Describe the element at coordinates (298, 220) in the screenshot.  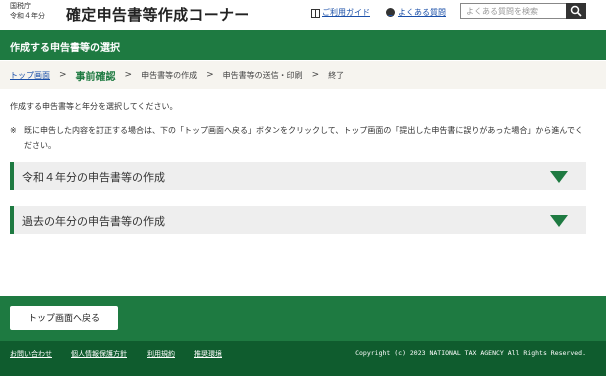
I see `accordion-past-years: 過去の年分の申告書等の作成` at that location.